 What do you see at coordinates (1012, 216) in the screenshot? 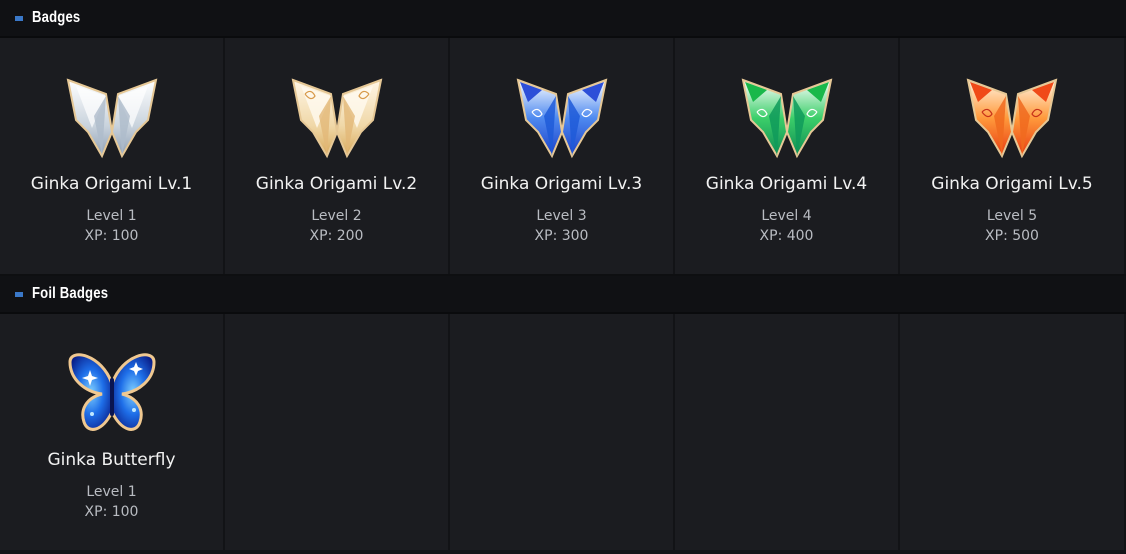
I see `badge-level: Level 5` at bounding box center [1012, 216].